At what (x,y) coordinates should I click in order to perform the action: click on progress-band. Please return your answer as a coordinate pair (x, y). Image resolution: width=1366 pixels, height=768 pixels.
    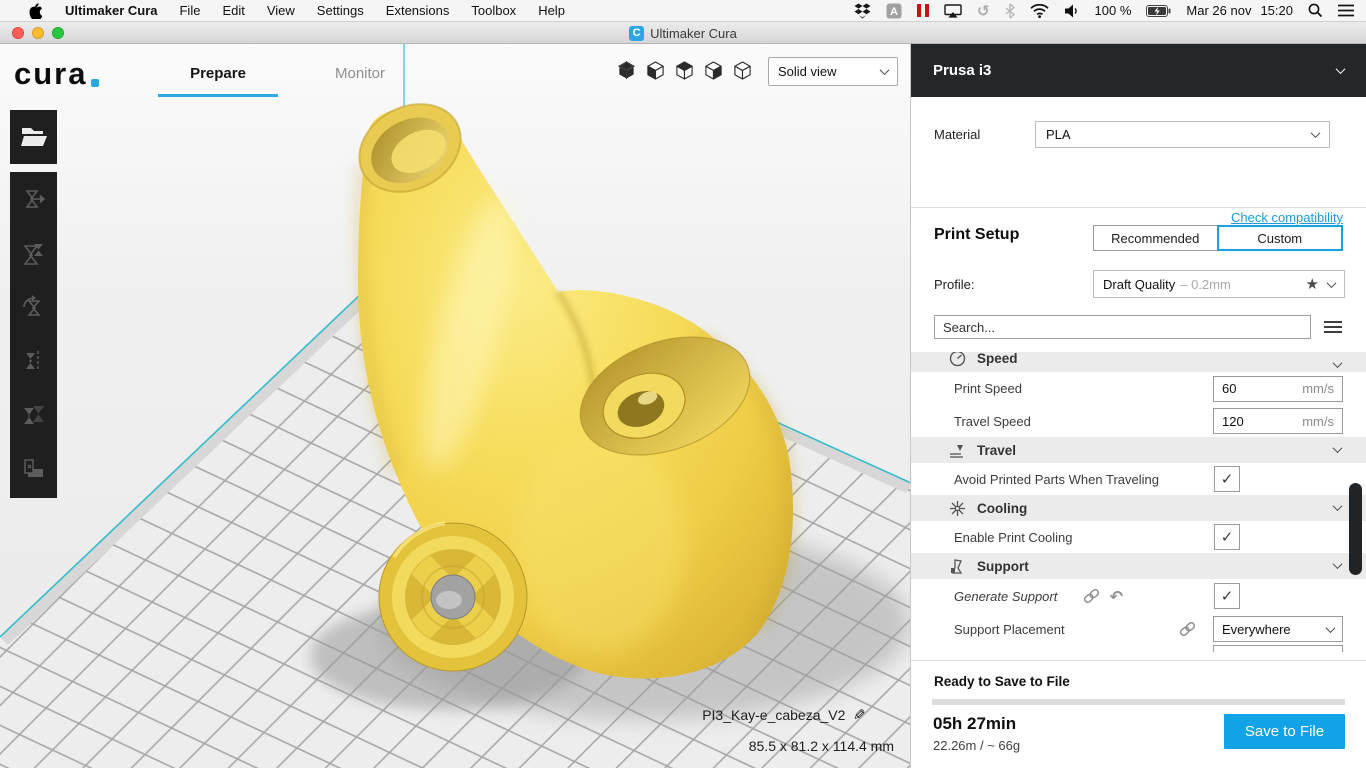
    Looking at the image, I should click on (1138, 702).